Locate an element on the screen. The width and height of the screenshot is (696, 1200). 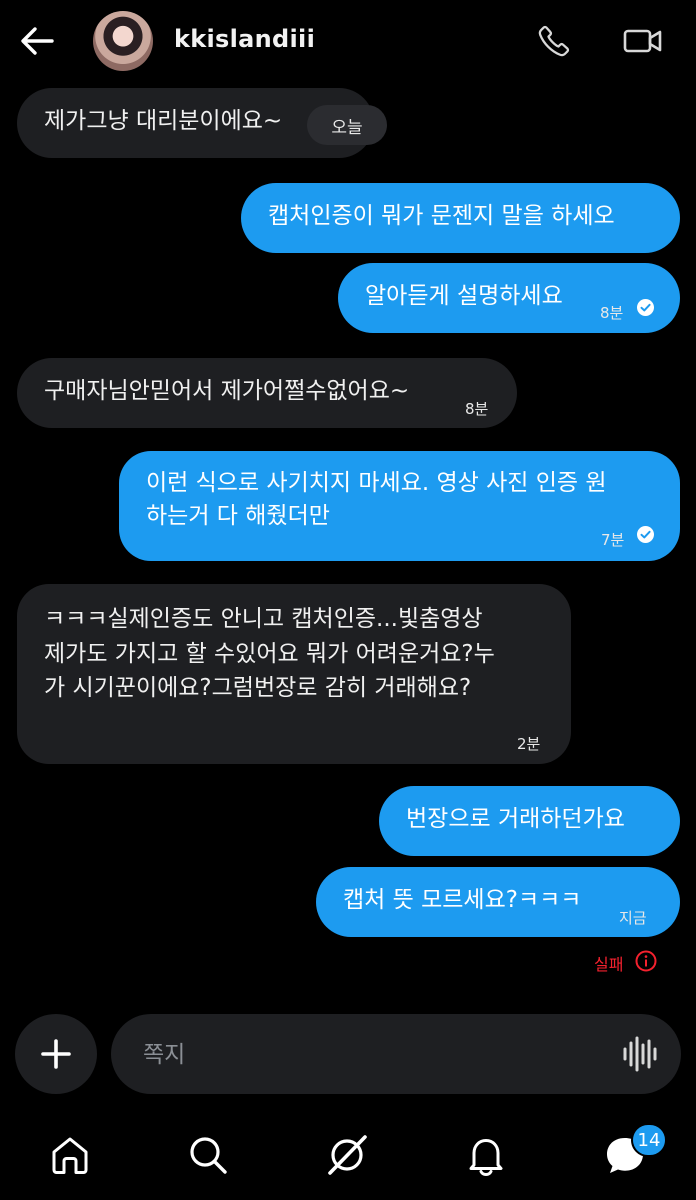
unread-messages-badge: 14 is located at coordinates (649, 1140).